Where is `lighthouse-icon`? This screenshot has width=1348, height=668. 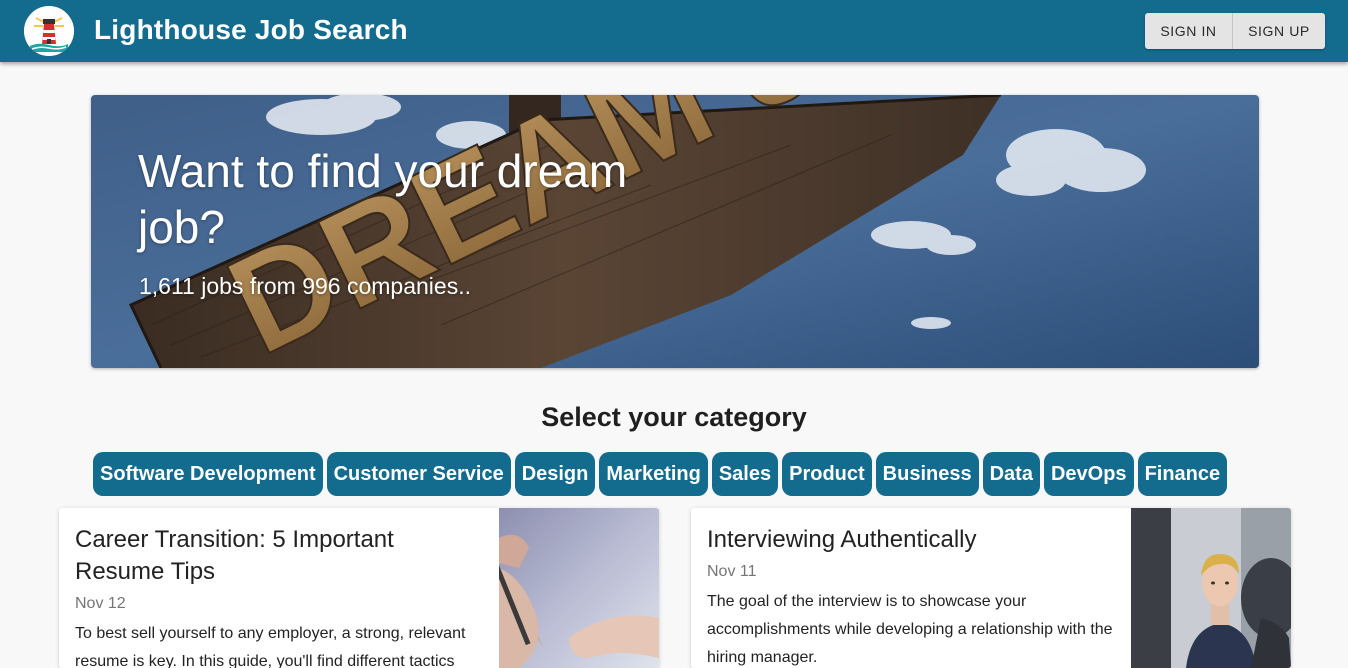 lighthouse-icon is located at coordinates (49, 31).